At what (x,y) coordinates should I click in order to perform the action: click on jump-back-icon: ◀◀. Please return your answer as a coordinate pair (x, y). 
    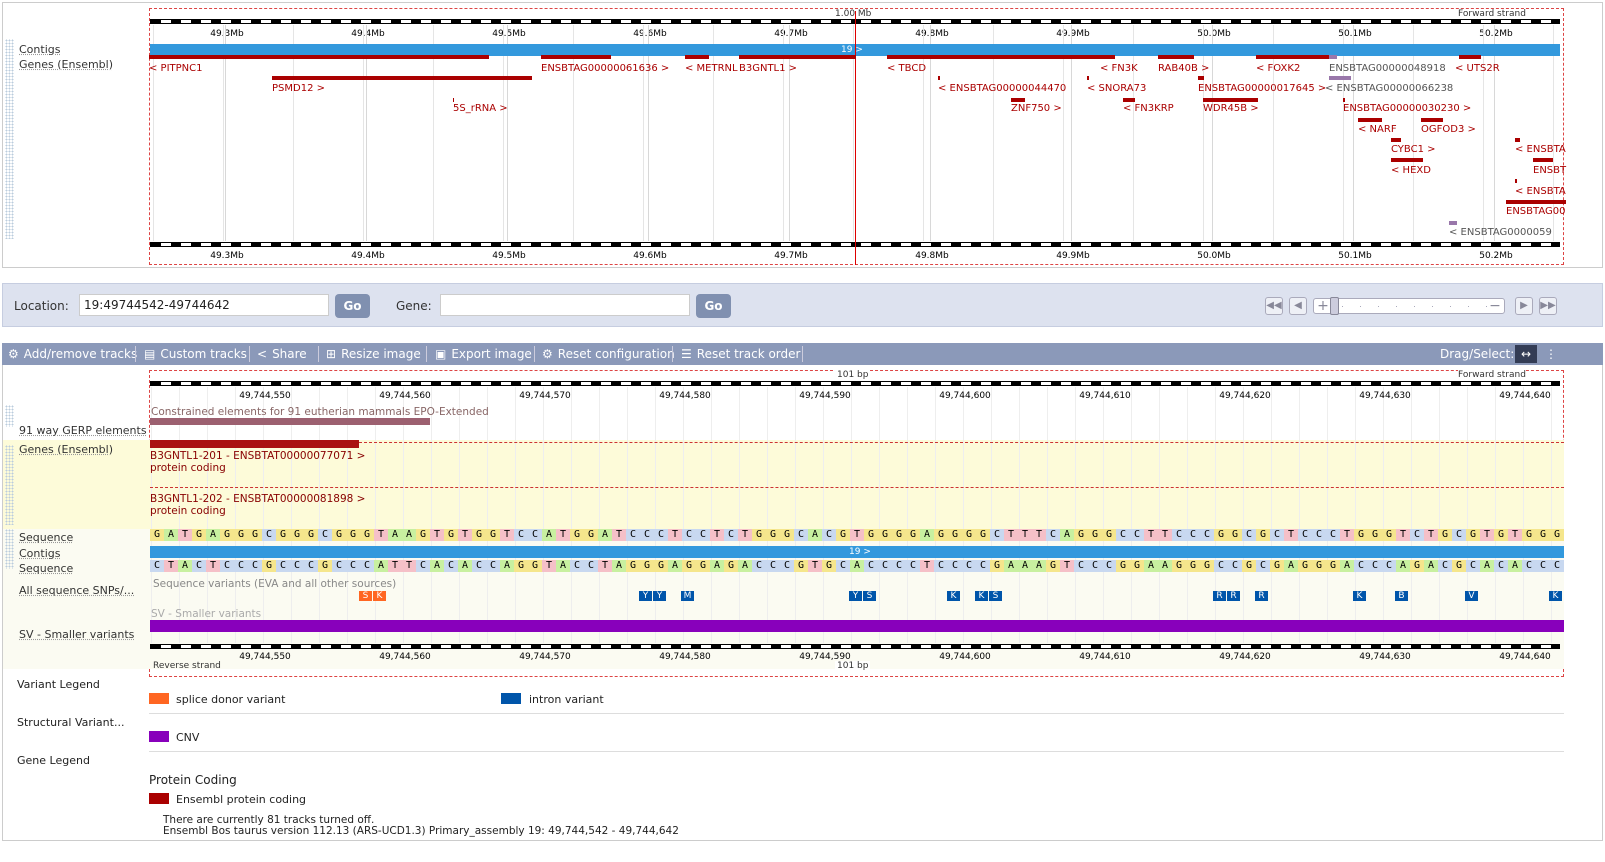
    Looking at the image, I should click on (1274, 306).